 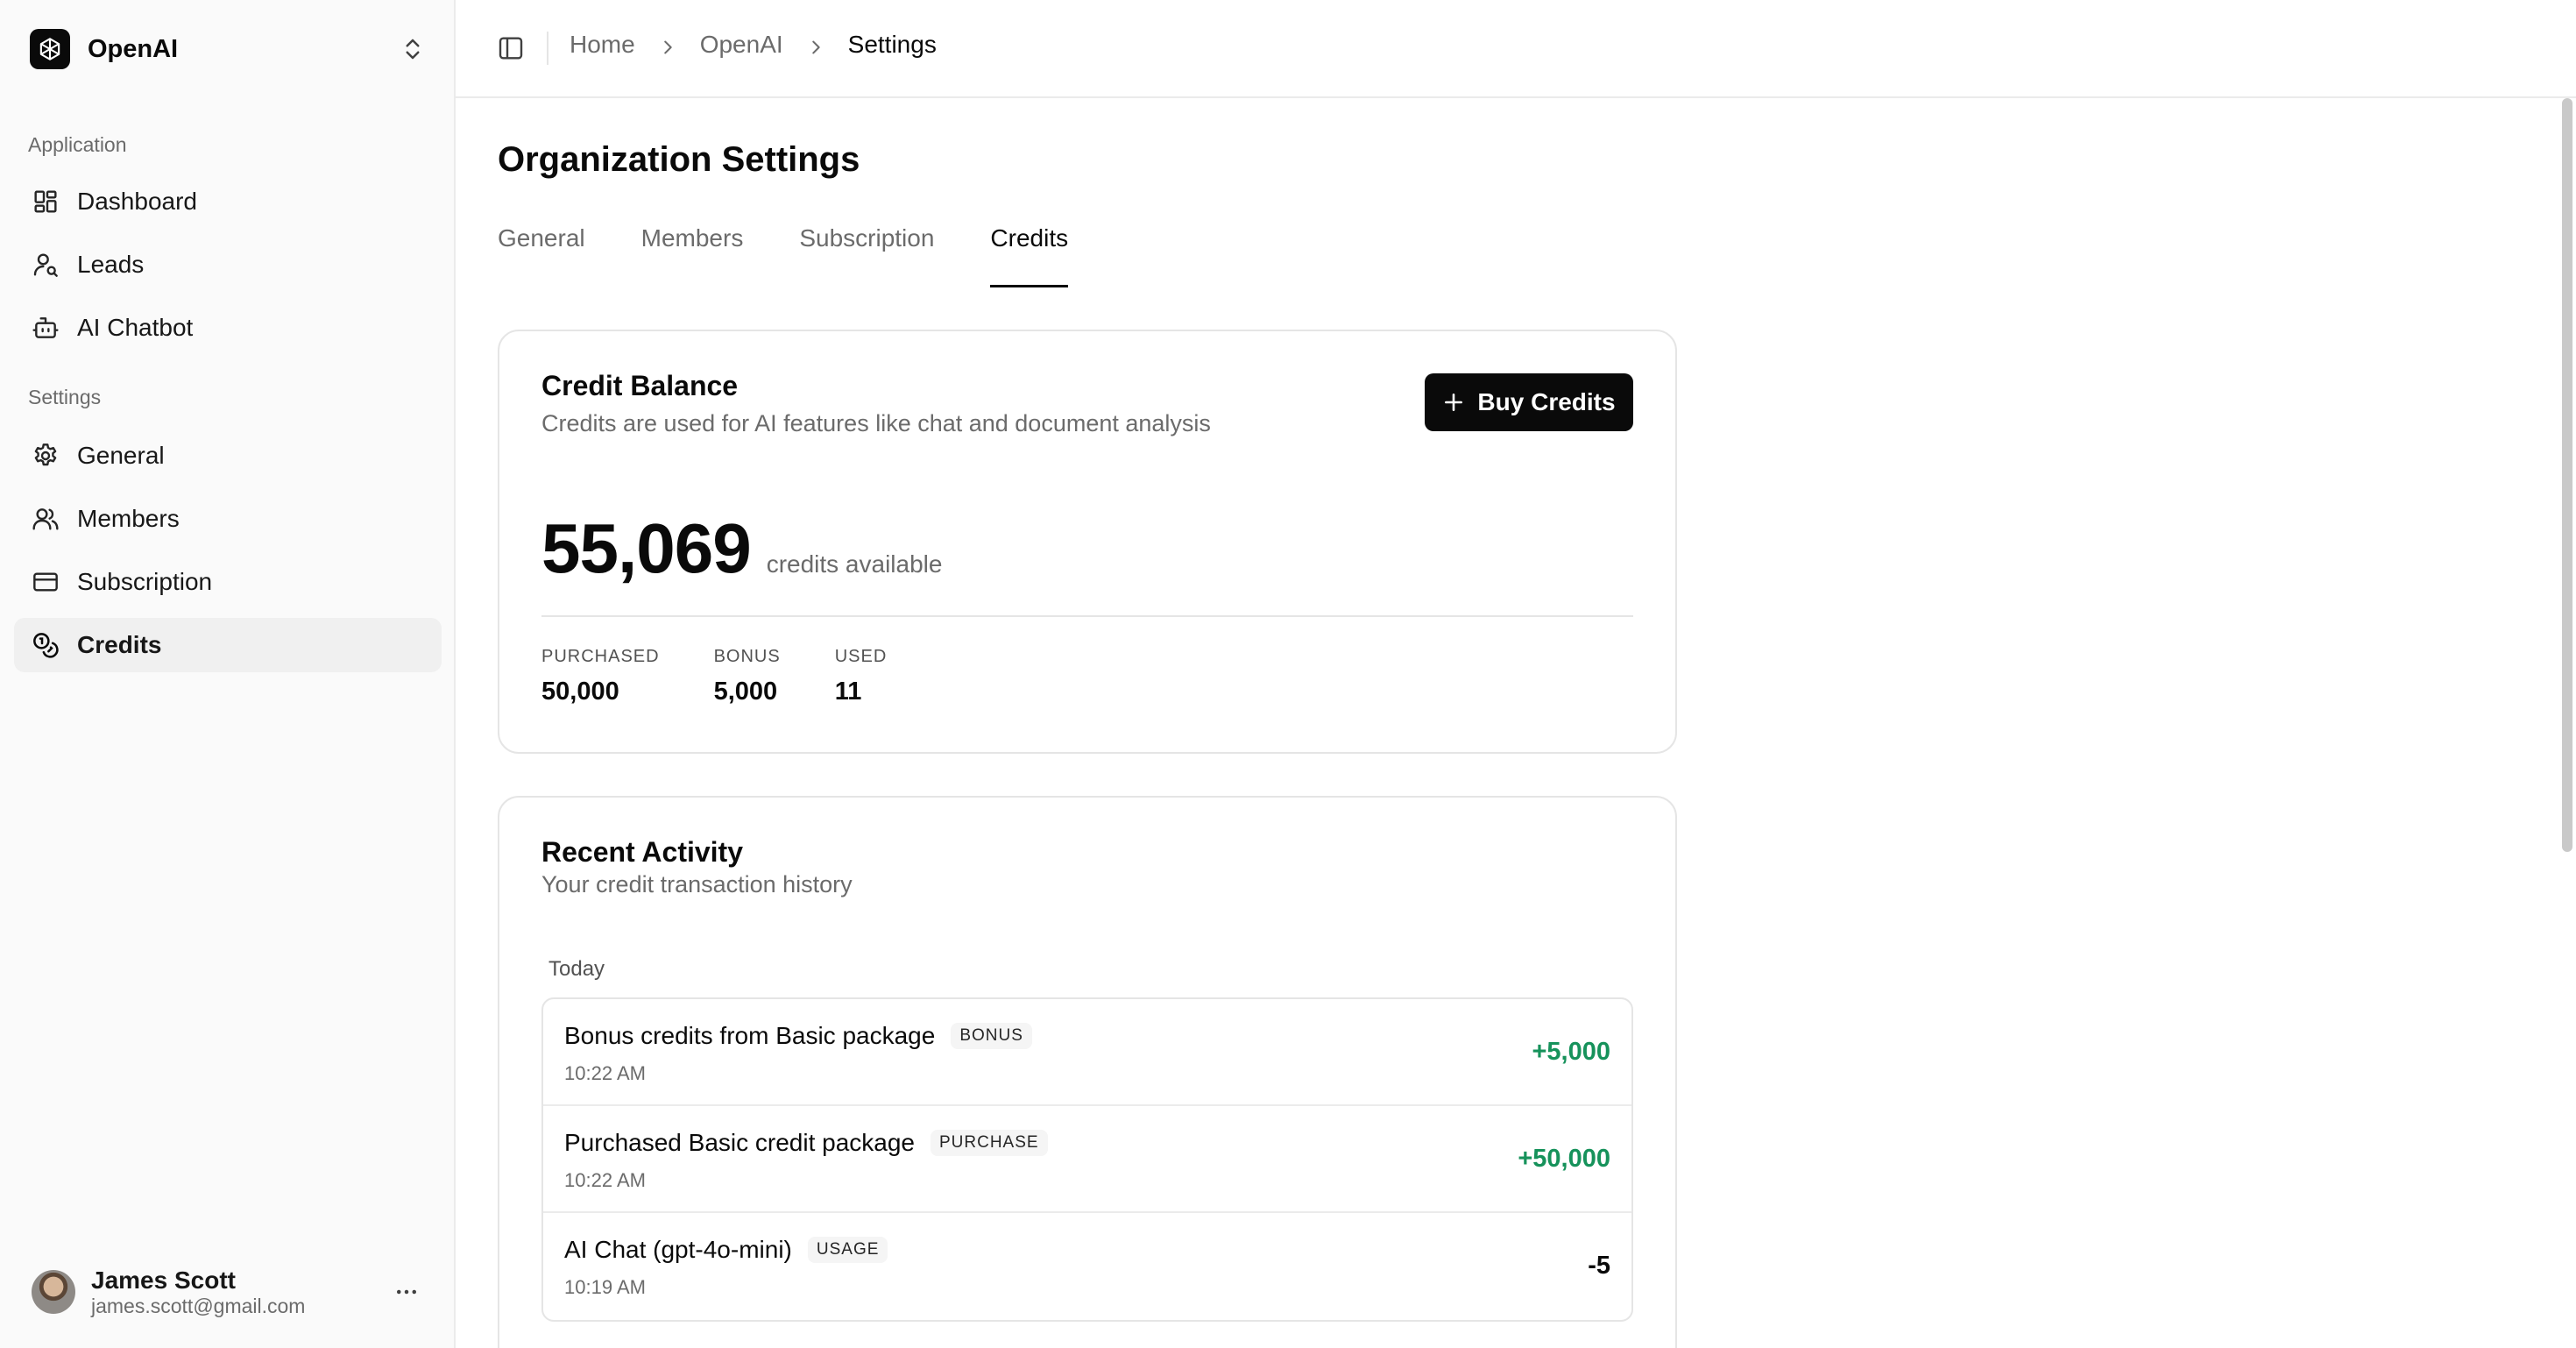 I want to click on user-name: James Scott, so click(x=163, y=1280).